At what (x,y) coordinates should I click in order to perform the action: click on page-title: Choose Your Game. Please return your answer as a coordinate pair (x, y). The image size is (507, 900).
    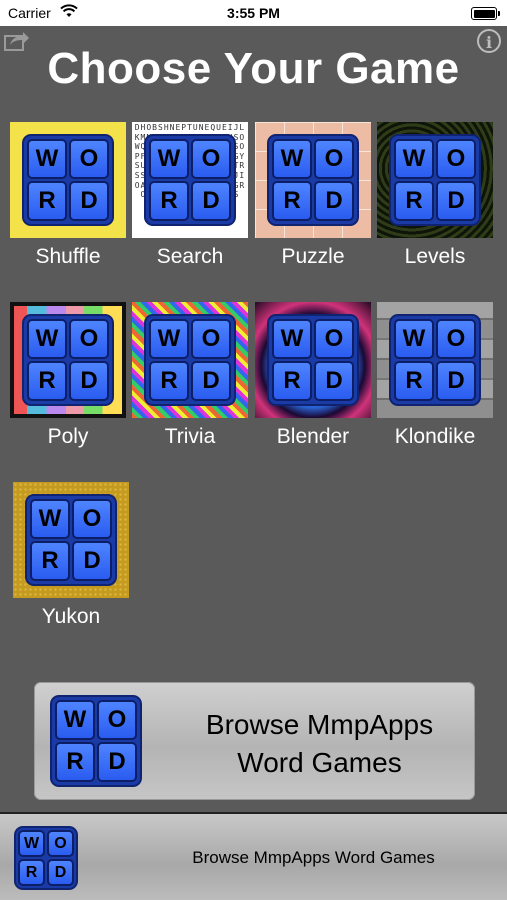
    Looking at the image, I should click on (253, 68).